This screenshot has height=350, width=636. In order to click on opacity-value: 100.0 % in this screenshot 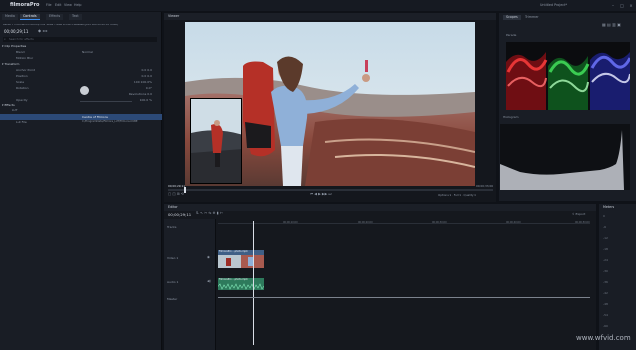, I will do `click(146, 100)`.